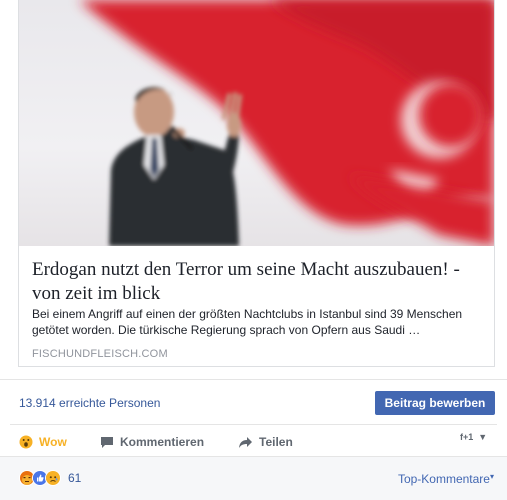 The width and height of the screenshot is (507, 500). Describe the element at coordinates (162, 442) in the screenshot. I see `comment-label: Kommentieren` at that location.